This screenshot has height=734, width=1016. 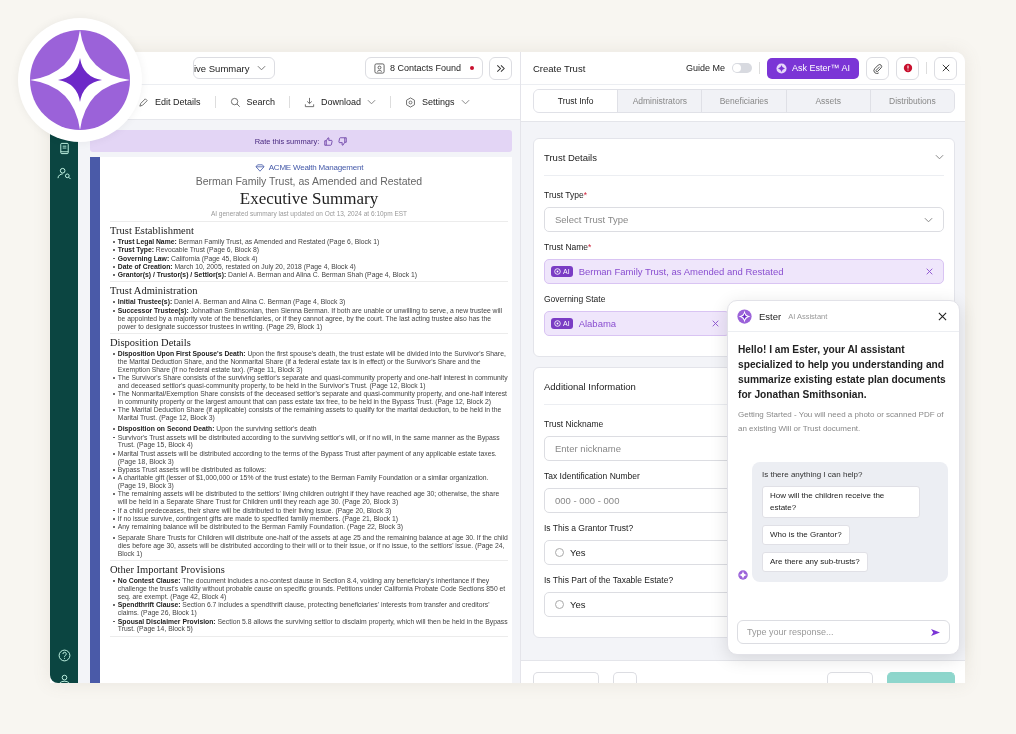 I want to click on card-title: Additional Information, so click(x=590, y=386).